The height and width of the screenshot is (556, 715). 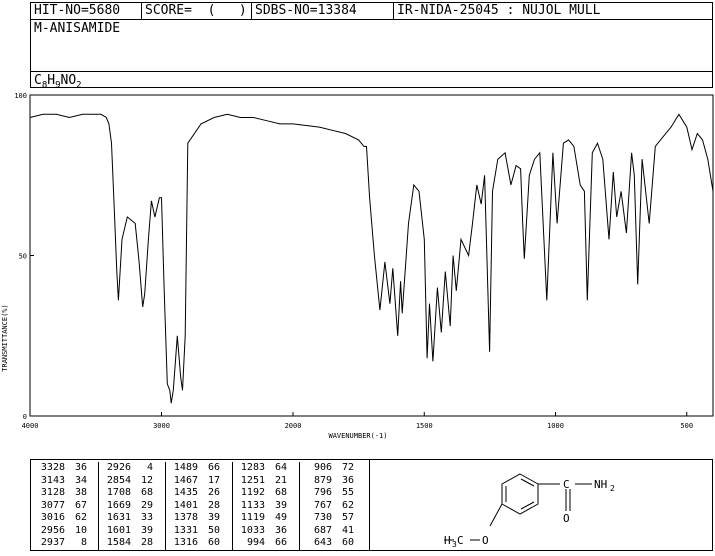 What do you see at coordinates (77, 28) in the screenshot?
I see `compound-name: M-ANISAMIDE` at bounding box center [77, 28].